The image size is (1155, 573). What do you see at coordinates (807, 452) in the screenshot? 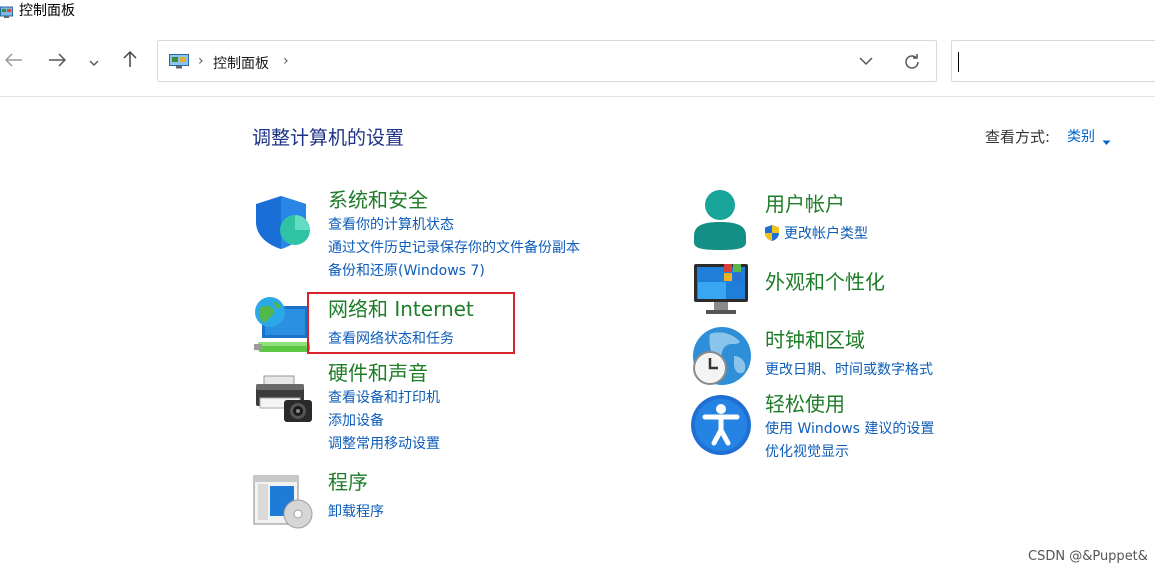
I see `link-optimize-visual-display: 优化视觉显示` at bounding box center [807, 452].